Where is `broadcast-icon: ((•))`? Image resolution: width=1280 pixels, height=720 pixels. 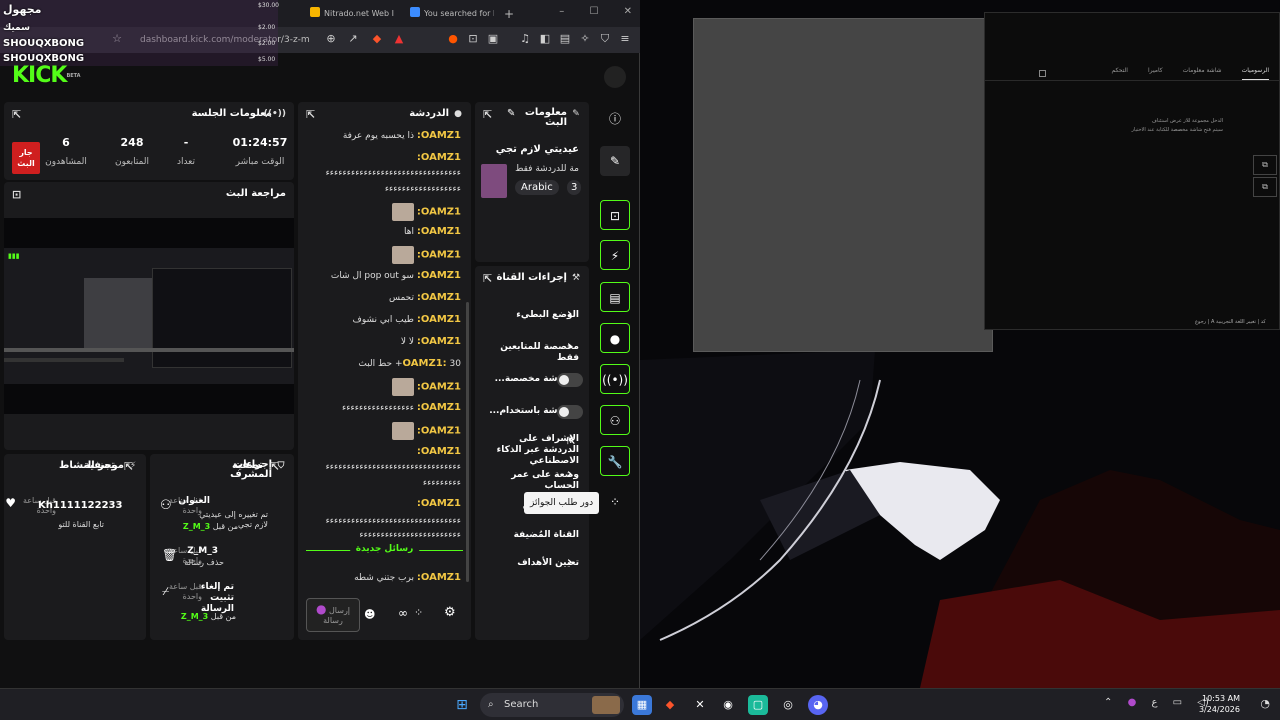
broadcast-icon: ((•)) is located at coordinates (615, 379).